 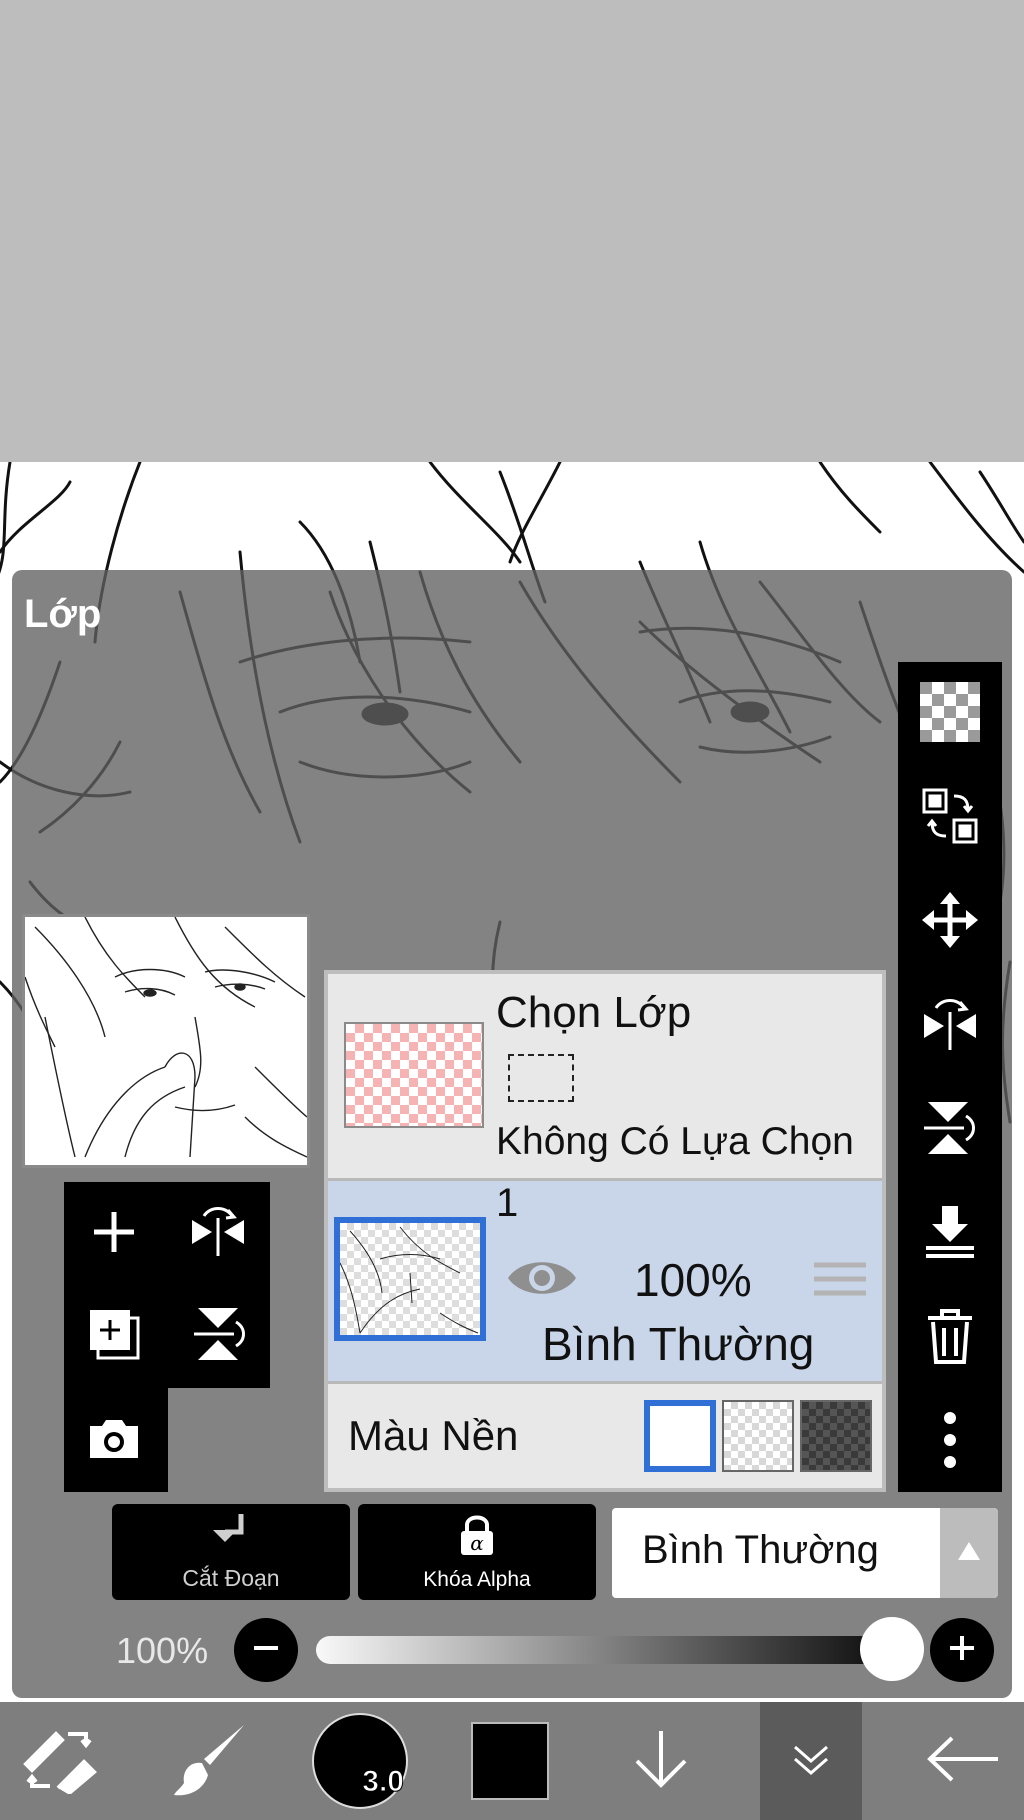 I want to click on clipping-button: Cắt Đoạn, so click(x=231, y=1552).